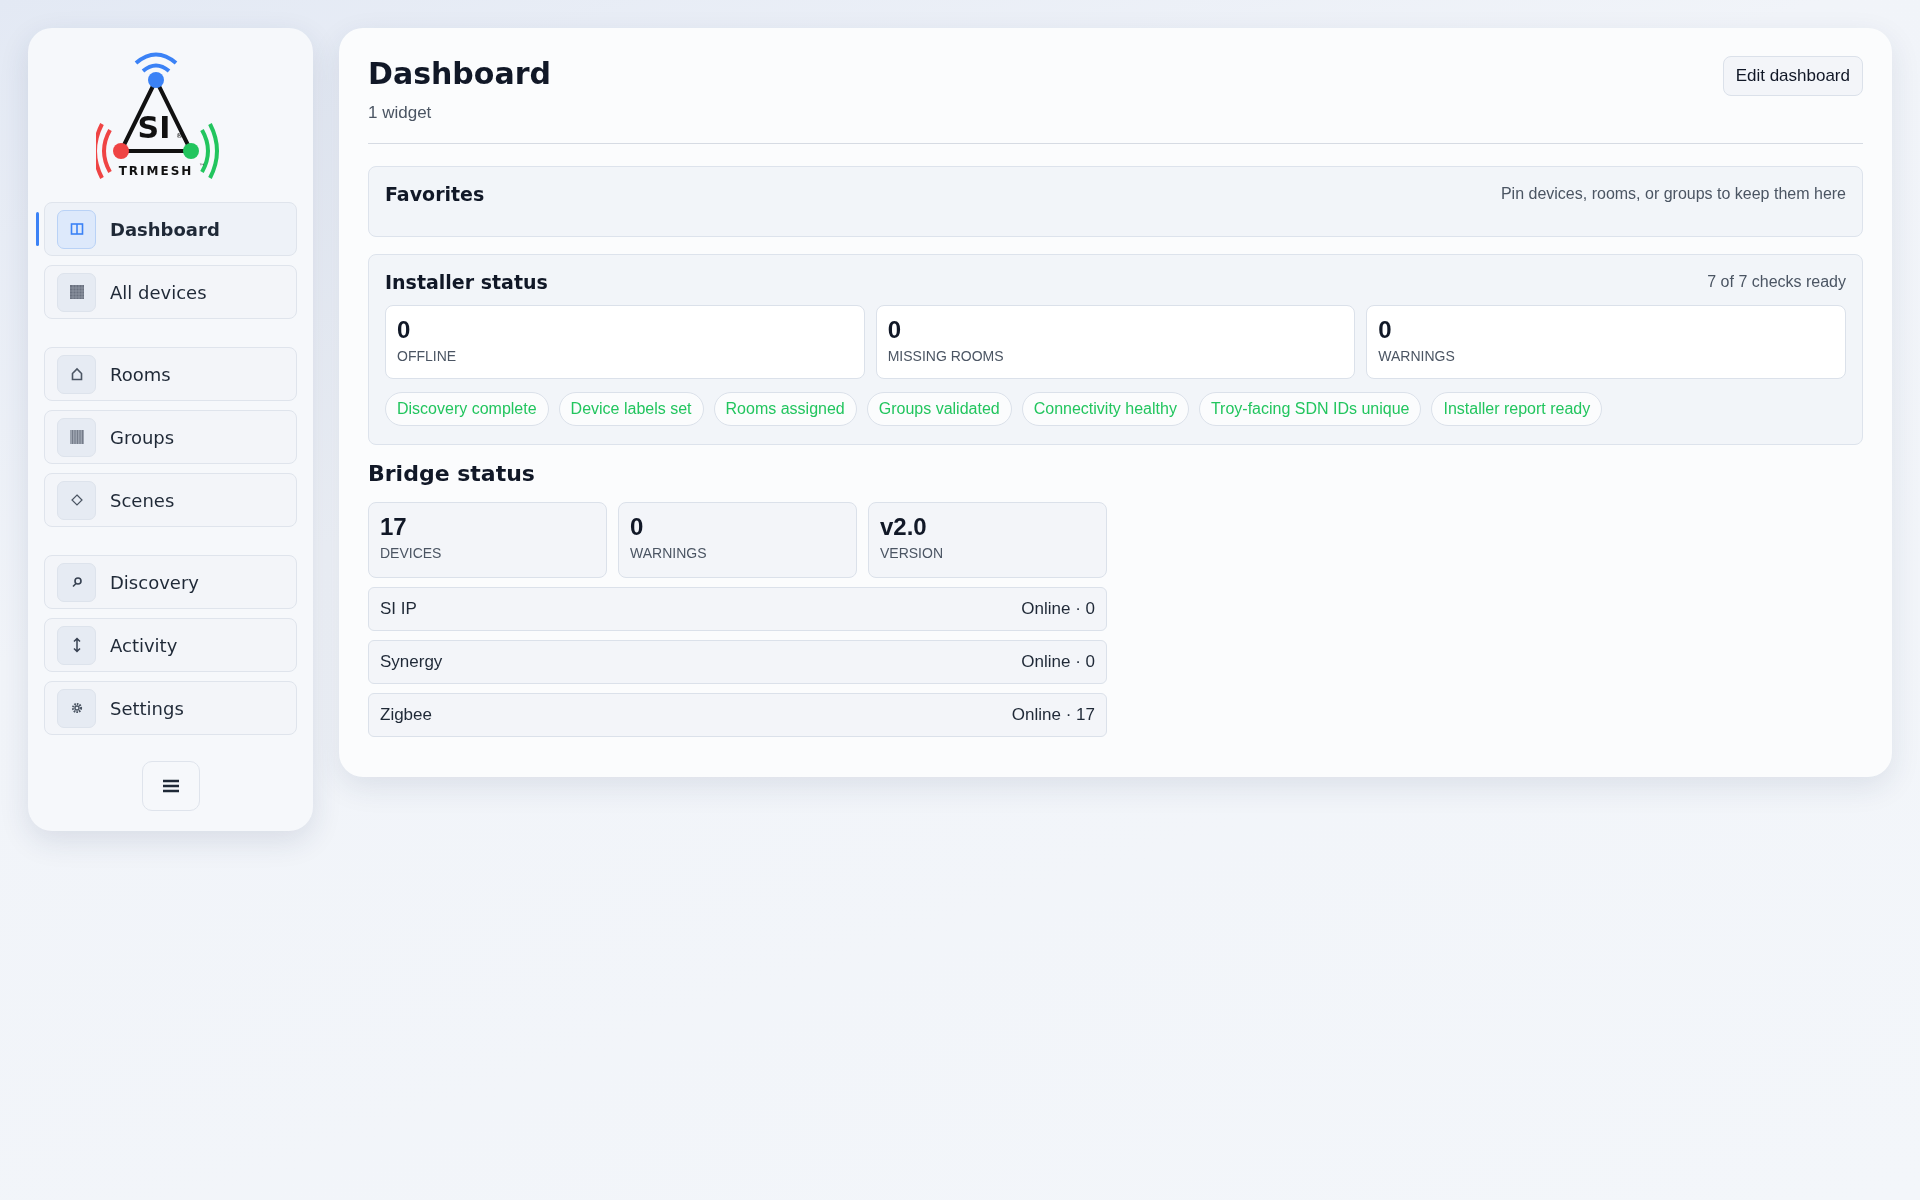 This screenshot has width=1920, height=1200. Describe the element at coordinates (427, 356) in the screenshot. I see `stat-label: OFFLINE` at that location.